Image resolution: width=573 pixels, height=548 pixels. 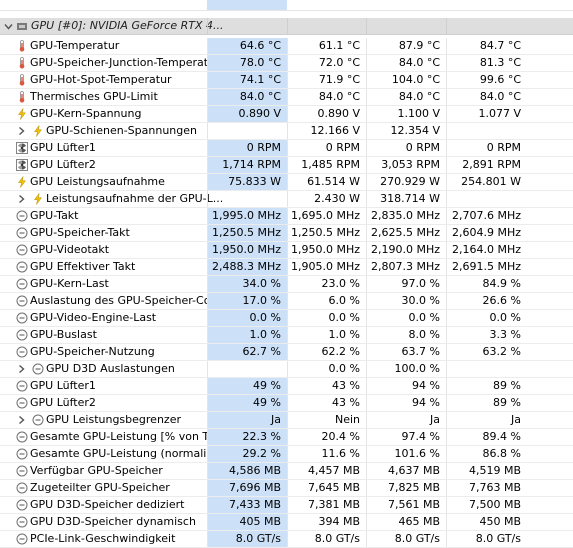 I want to click on current-value: 405 MB, so click(x=247, y=522).